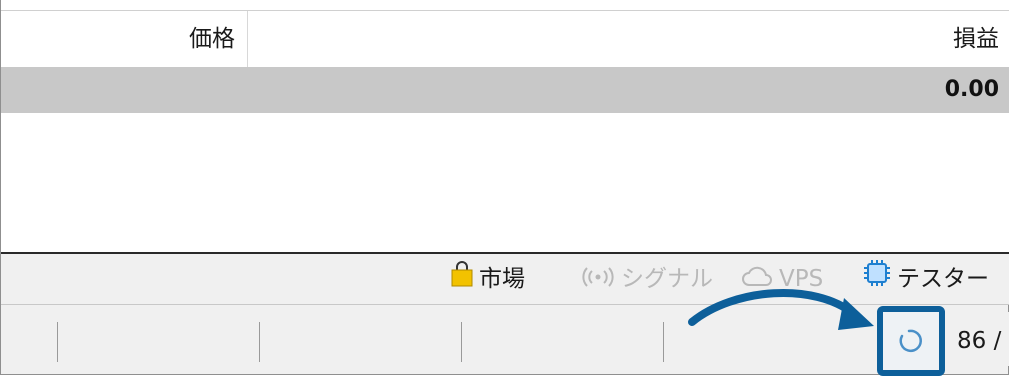 The image size is (1020, 386). Describe the element at coordinates (976, 39) in the screenshot. I see `column-header-profit: 損益` at that location.